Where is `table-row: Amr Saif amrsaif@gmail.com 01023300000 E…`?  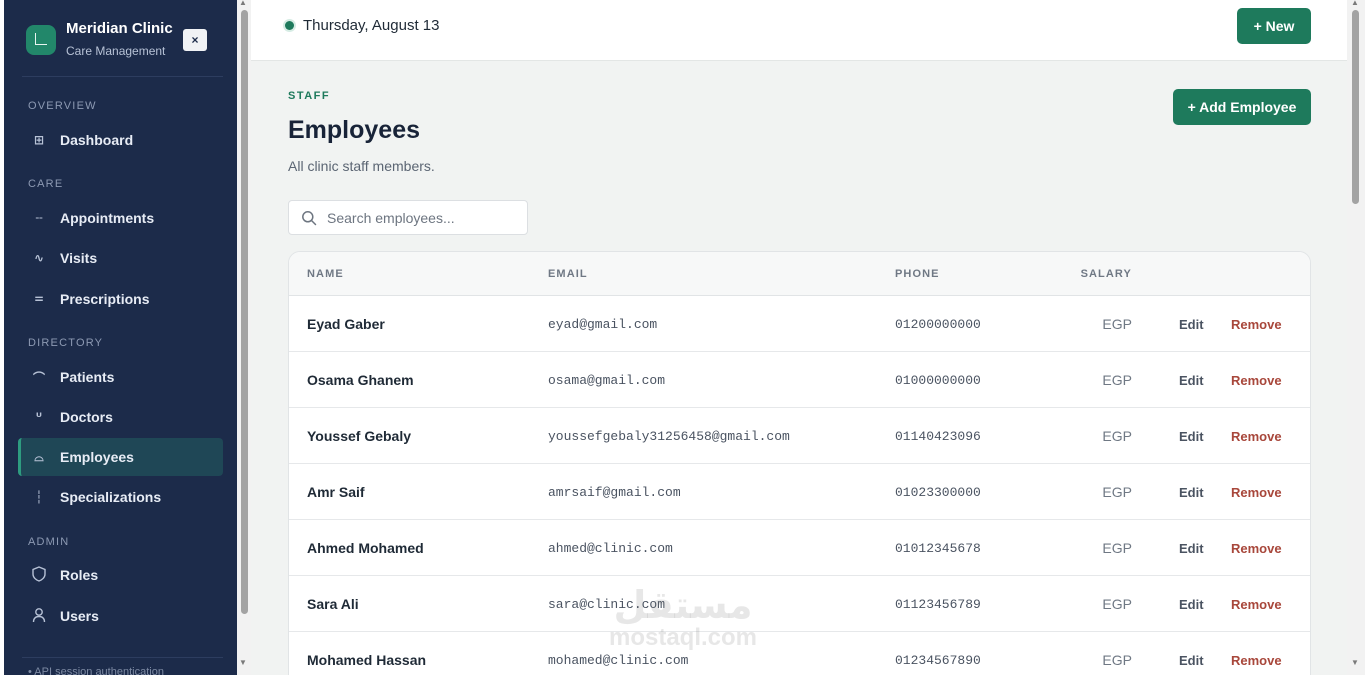 table-row: Amr Saif amrsaif@gmail.com 01023300000 E… is located at coordinates (799, 492).